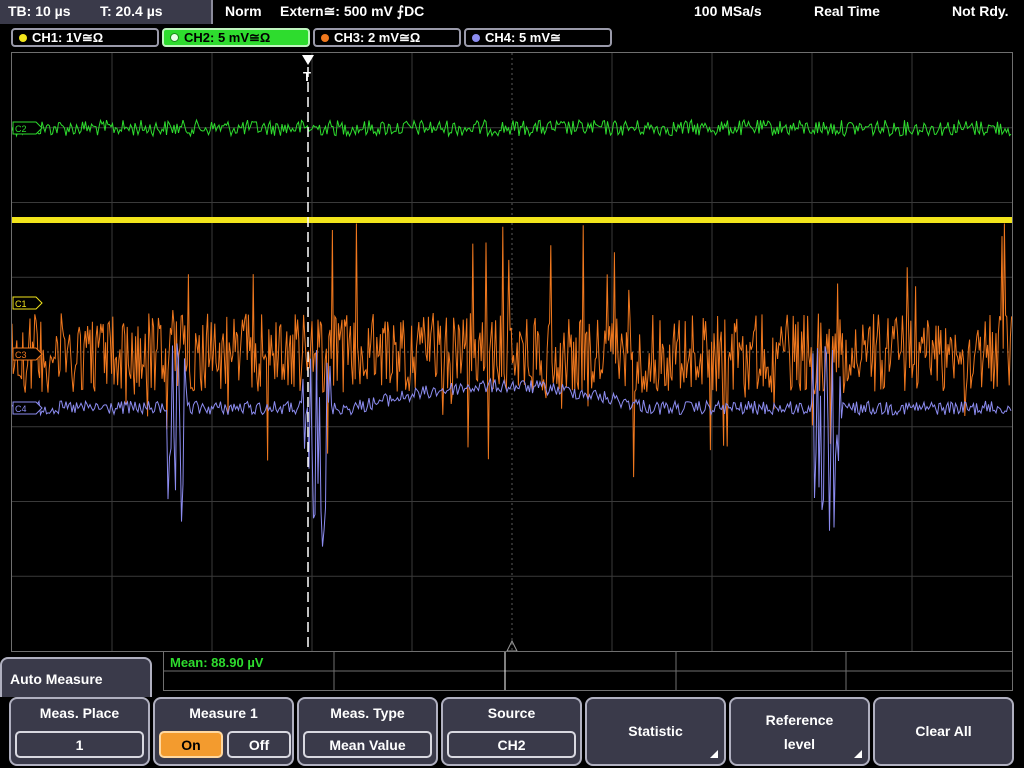 This screenshot has height=768, width=1024. Describe the element at coordinates (259, 744) in the screenshot. I see `measure-off-option: Off` at that location.